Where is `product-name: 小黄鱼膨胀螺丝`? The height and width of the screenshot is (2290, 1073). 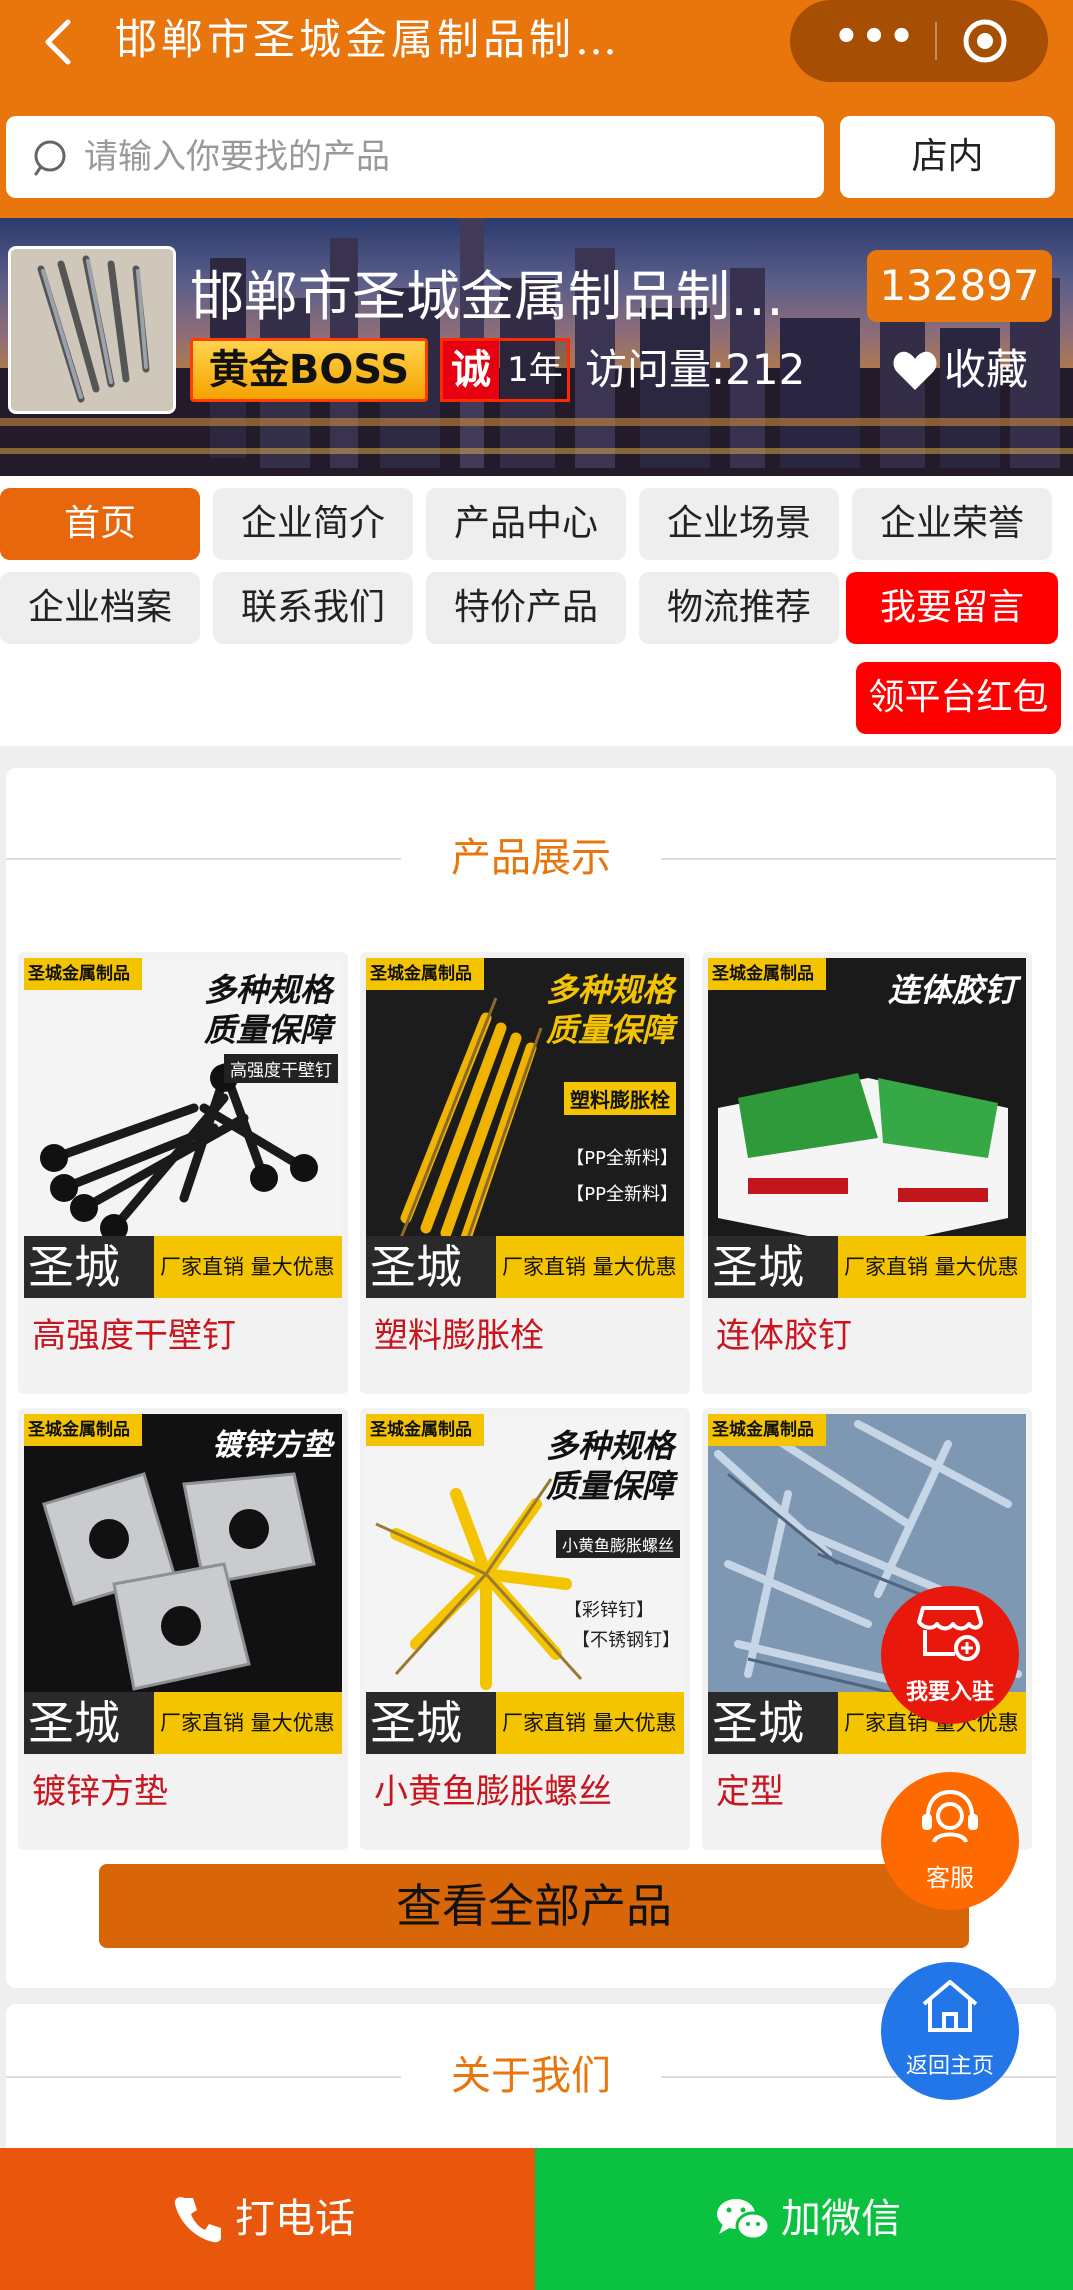
product-name: 小黄鱼膨胀螺丝 is located at coordinates (493, 1792).